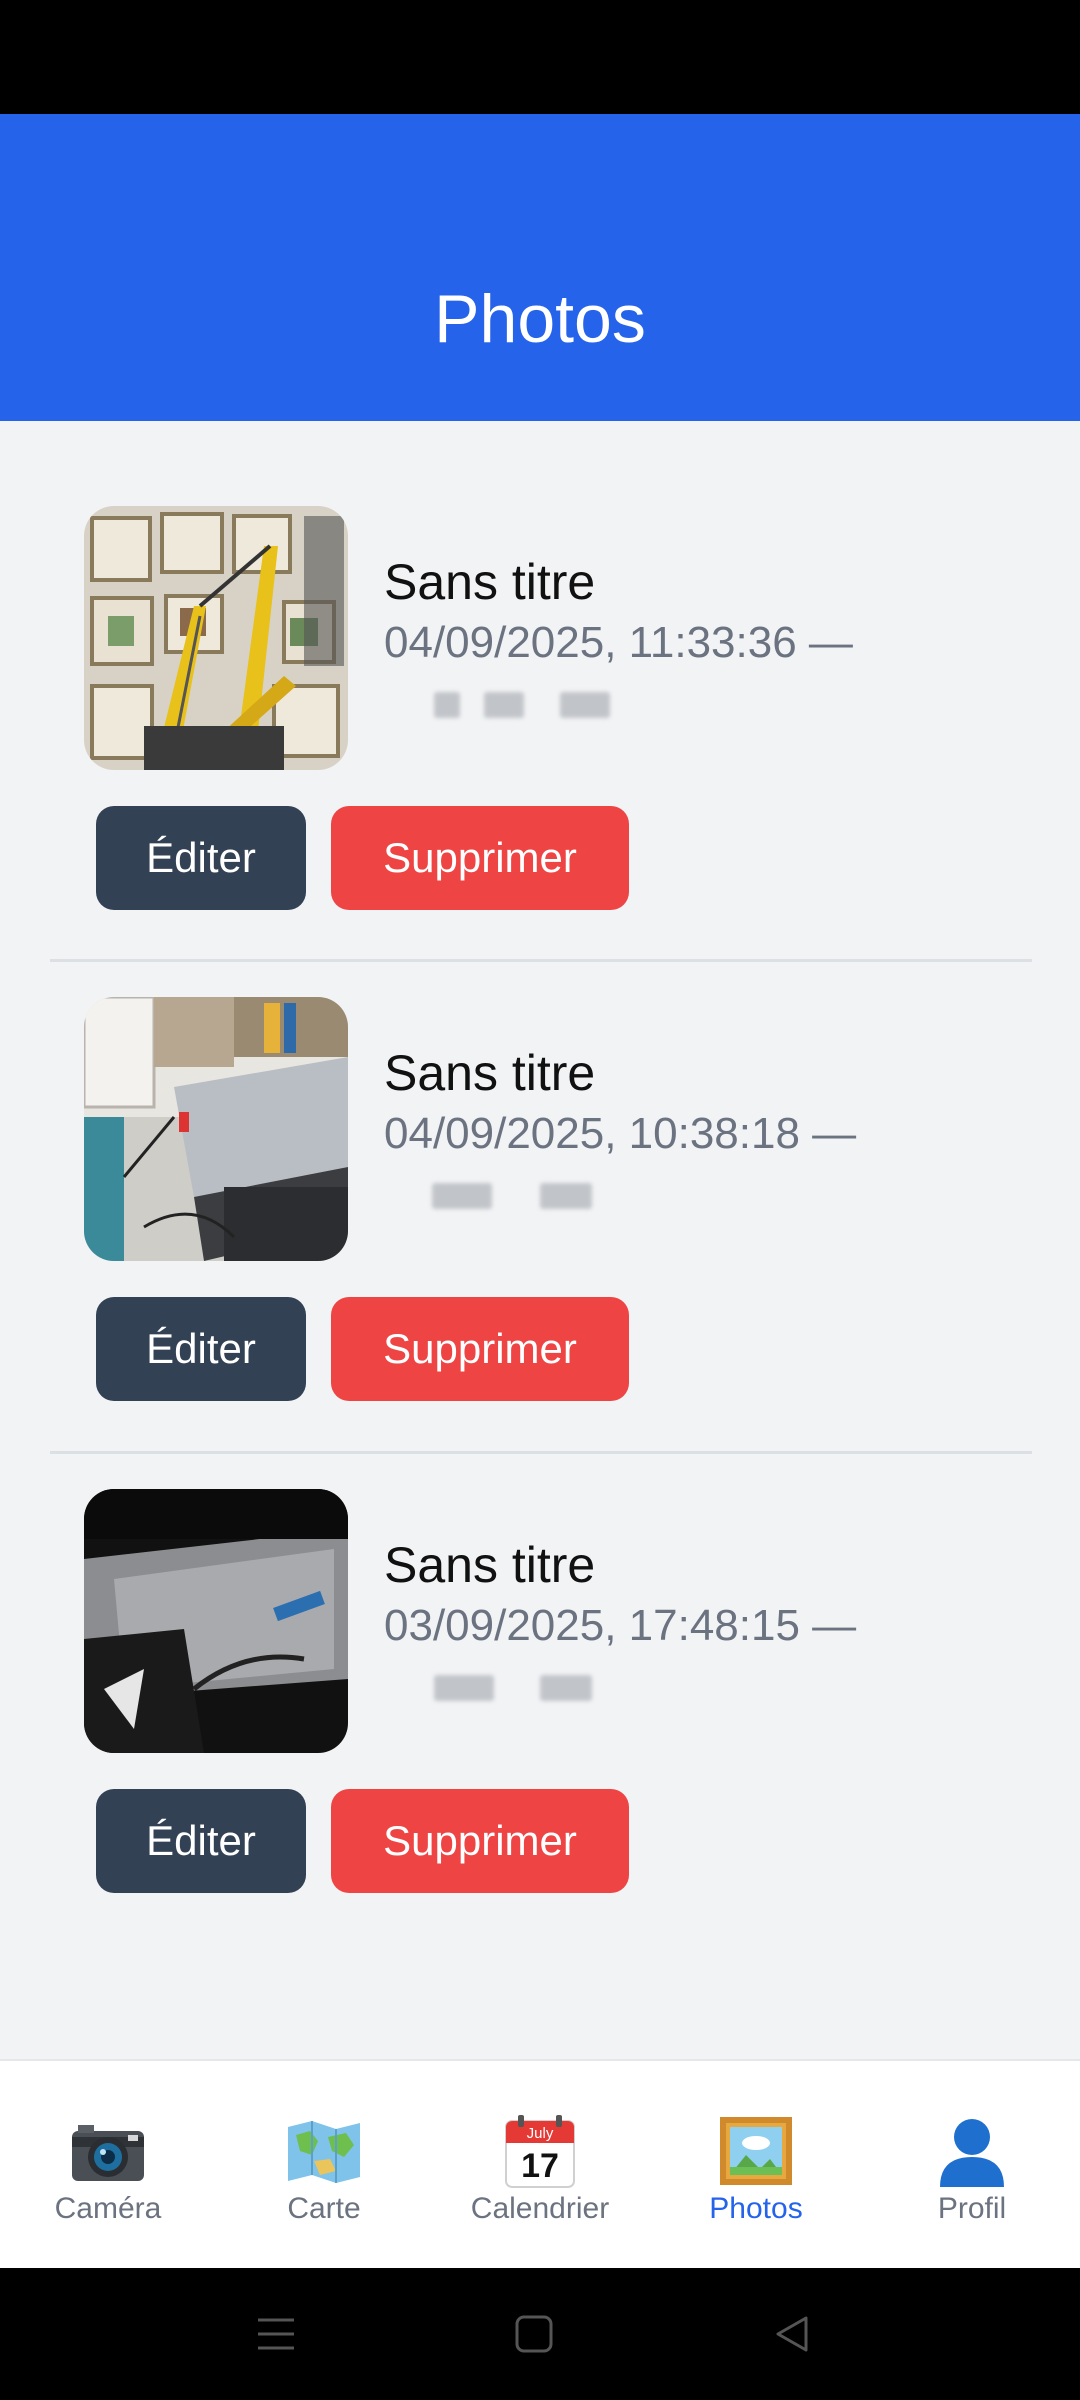 The width and height of the screenshot is (1080, 2400). I want to click on app-header: Photos, so click(540, 267).